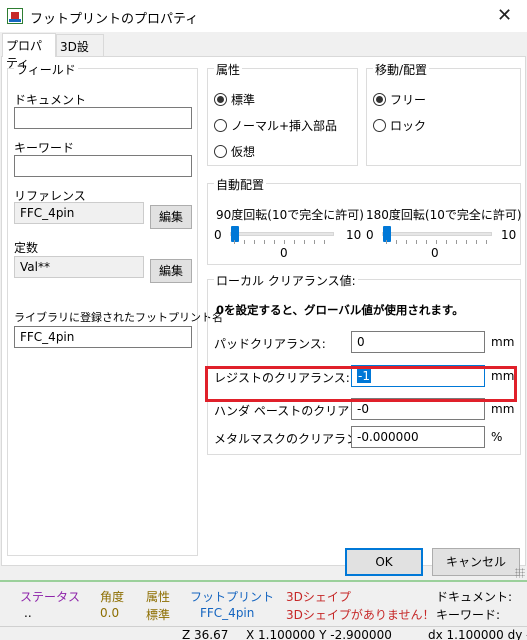 The image size is (527, 640). I want to click on footprint-app-icon, so click(15, 16).